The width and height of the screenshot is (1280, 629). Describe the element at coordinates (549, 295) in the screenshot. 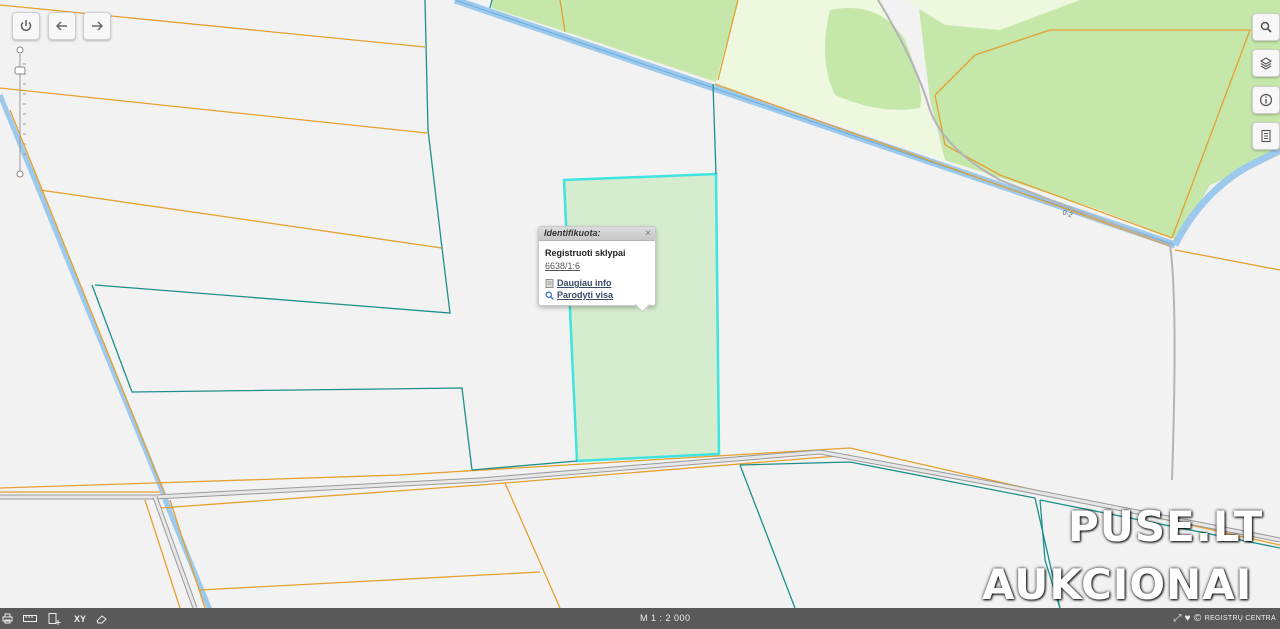

I see `magnifier-icon` at that location.